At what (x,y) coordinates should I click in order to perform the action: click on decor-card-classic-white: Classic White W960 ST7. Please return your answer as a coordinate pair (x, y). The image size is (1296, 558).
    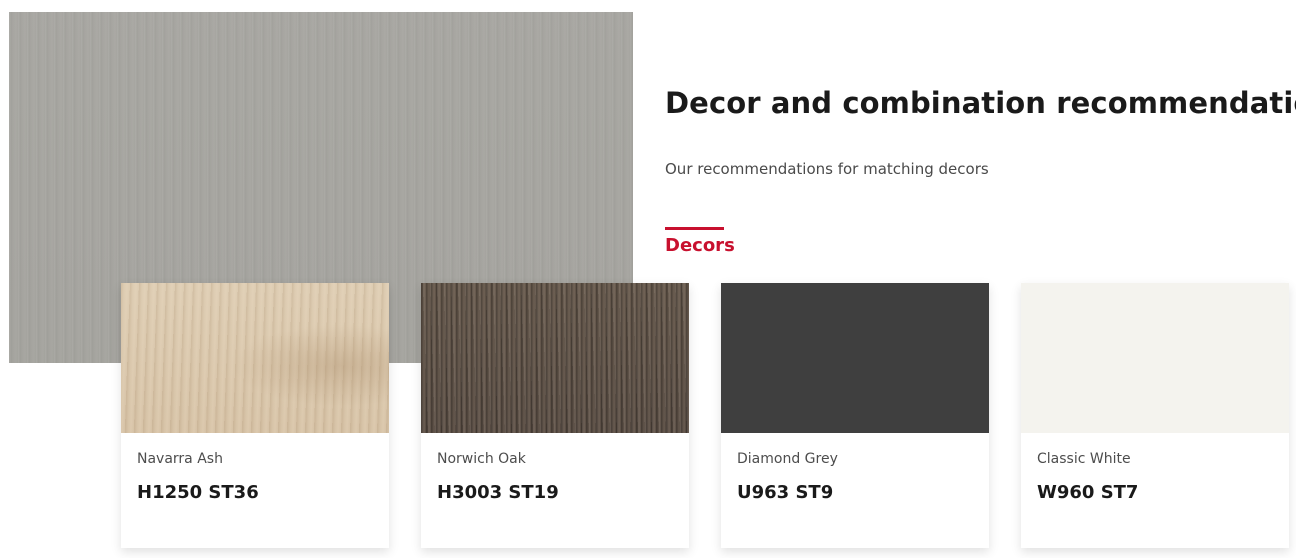
    Looking at the image, I should click on (1155, 415).